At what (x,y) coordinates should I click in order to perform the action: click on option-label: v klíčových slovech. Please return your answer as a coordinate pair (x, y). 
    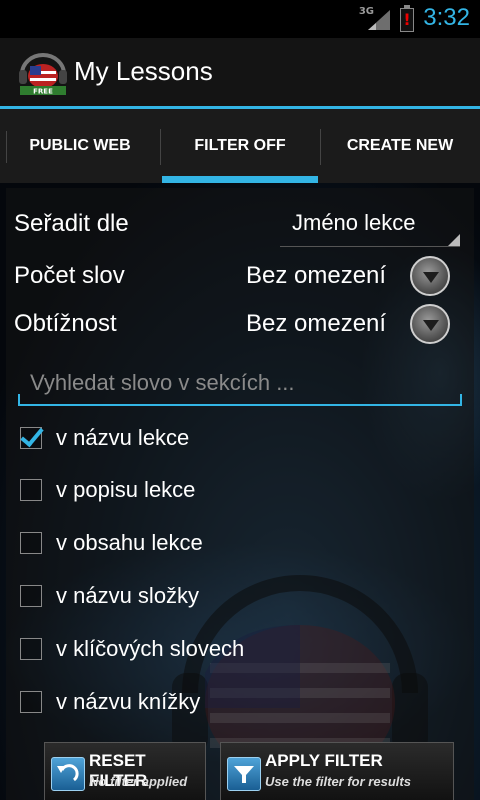
    Looking at the image, I should click on (150, 648).